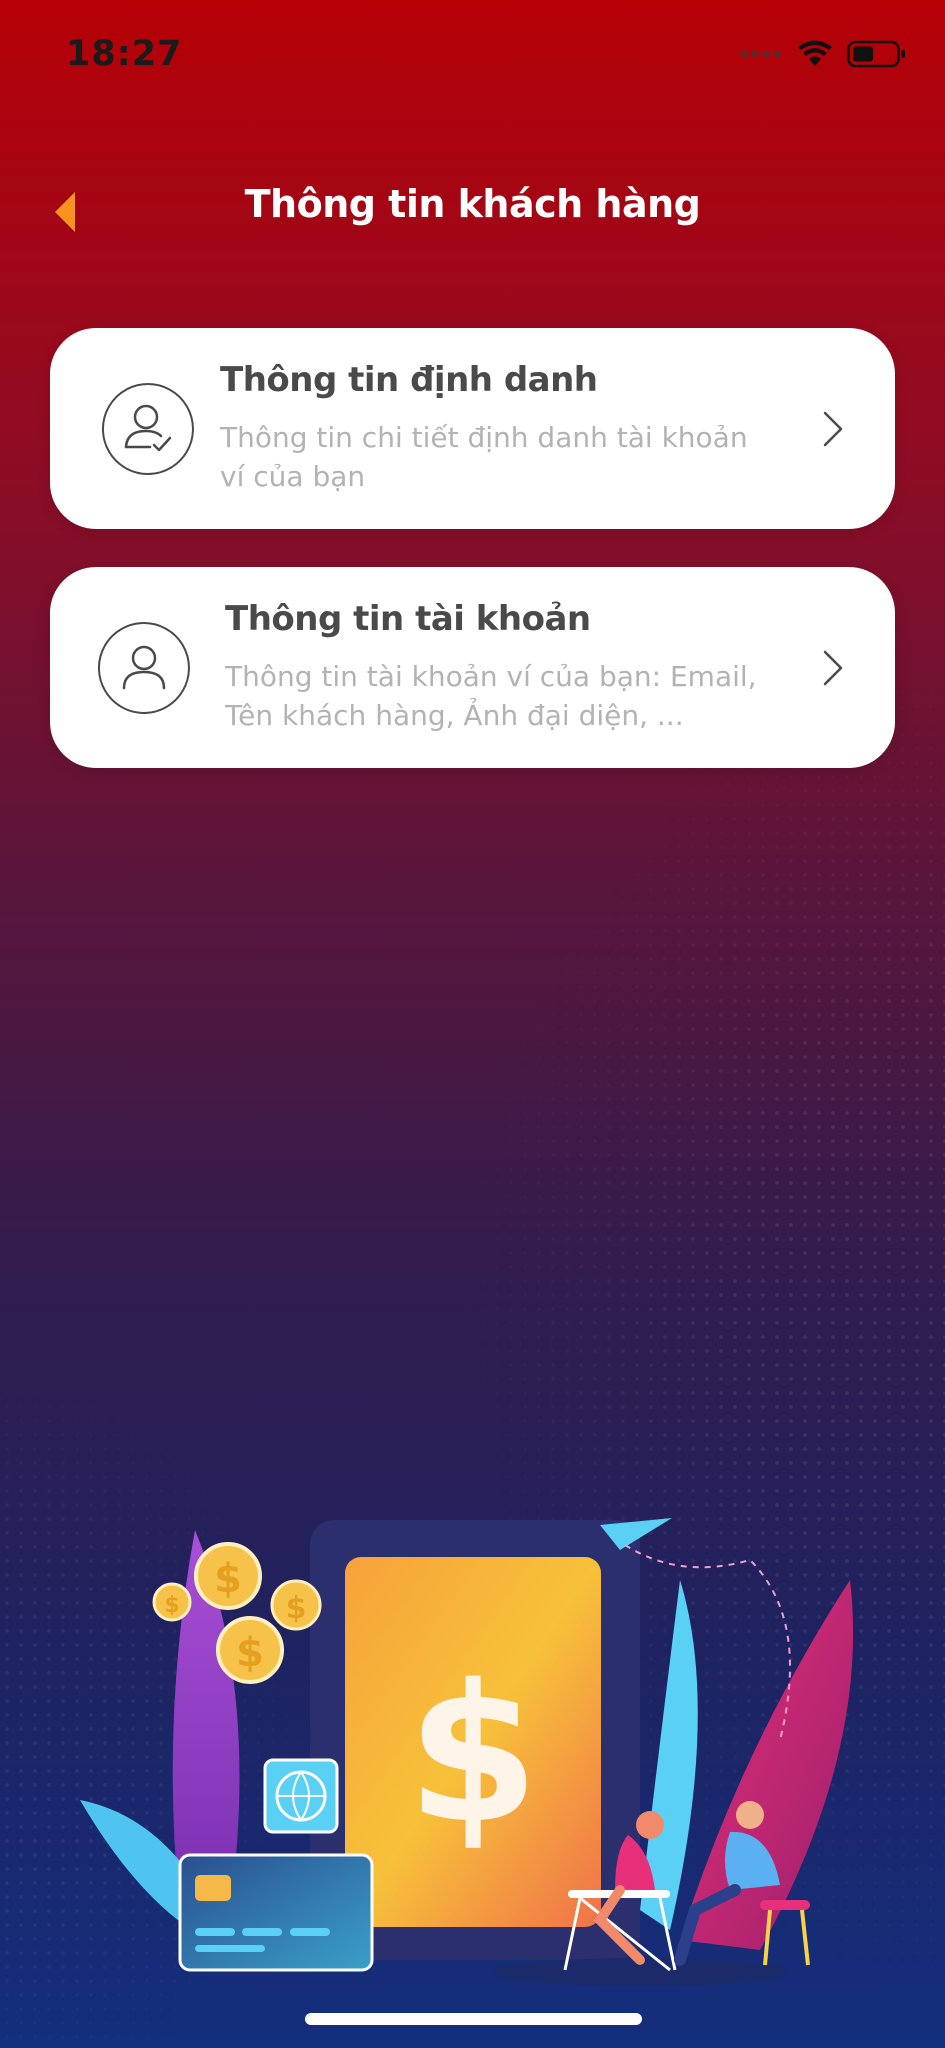 The height and width of the screenshot is (2048, 945). Describe the element at coordinates (408, 619) in the screenshot. I see `account-info-title: Thông tin tài khoản` at that location.